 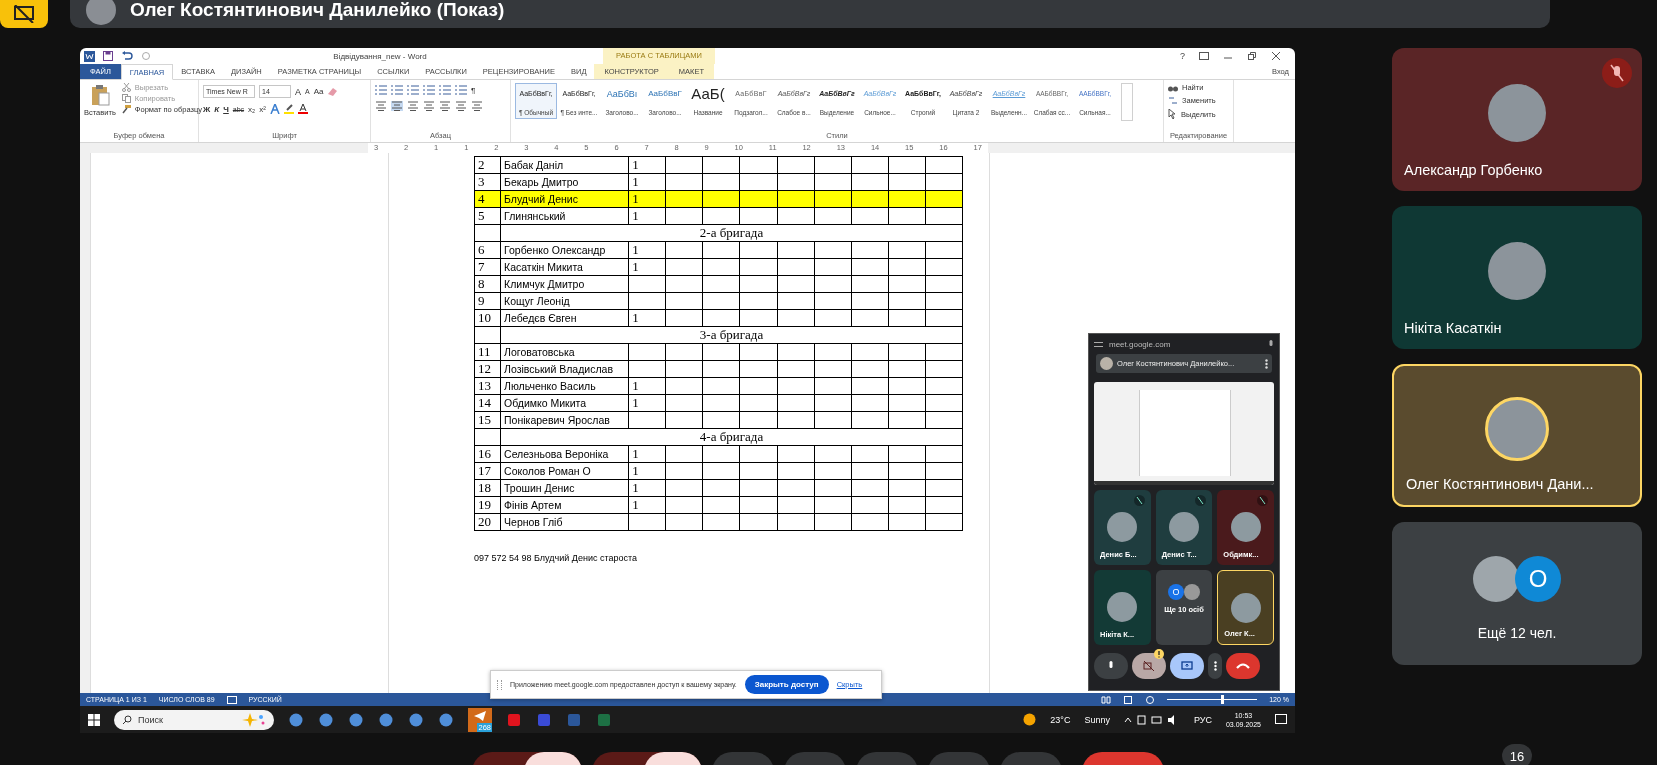 What do you see at coordinates (1150, 699) in the screenshot?
I see `web-layout-icon` at bounding box center [1150, 699].